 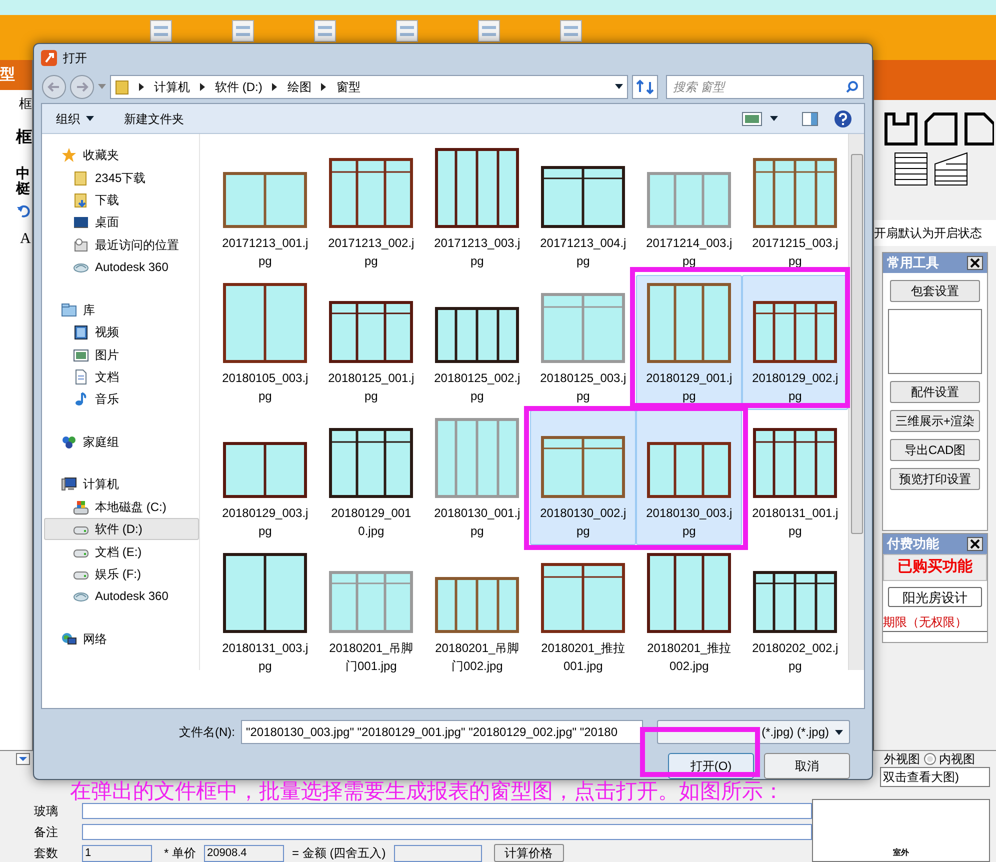 What do you see at coordinates (935, 479) in the screenshot?
I see `tool-button: 预览打印设置` at bounding box center [935, 479].